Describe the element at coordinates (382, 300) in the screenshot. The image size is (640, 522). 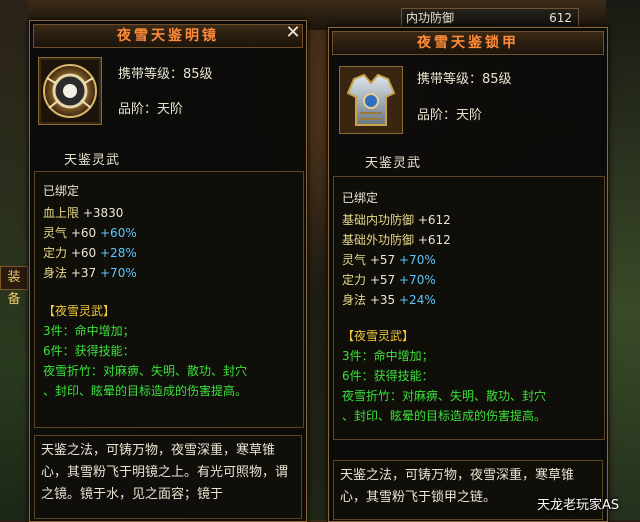
I see `stat-value: +35` at that location.